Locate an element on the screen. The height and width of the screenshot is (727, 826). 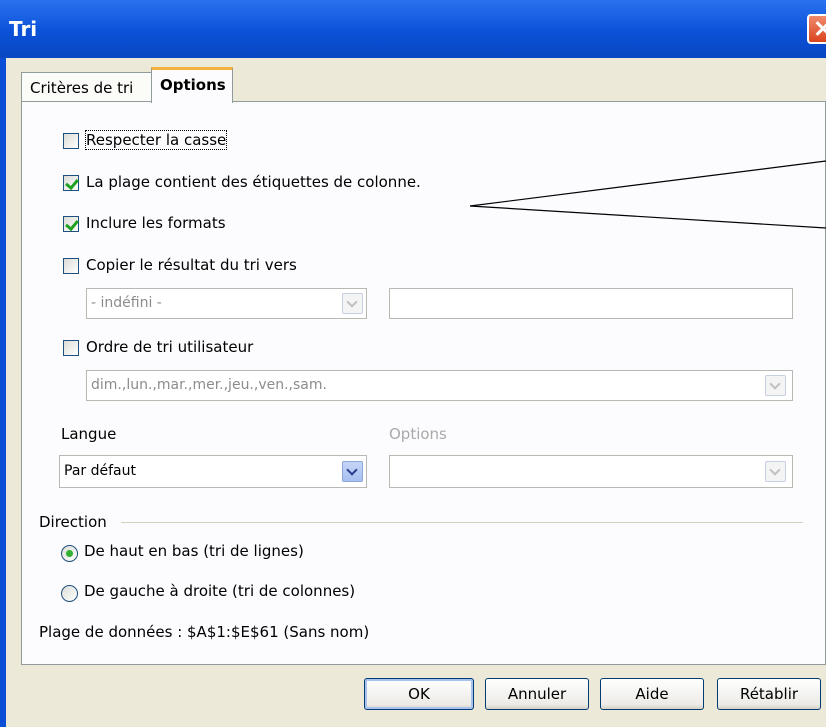
cancel-button: Annuler is located at coordinates (537, 694).